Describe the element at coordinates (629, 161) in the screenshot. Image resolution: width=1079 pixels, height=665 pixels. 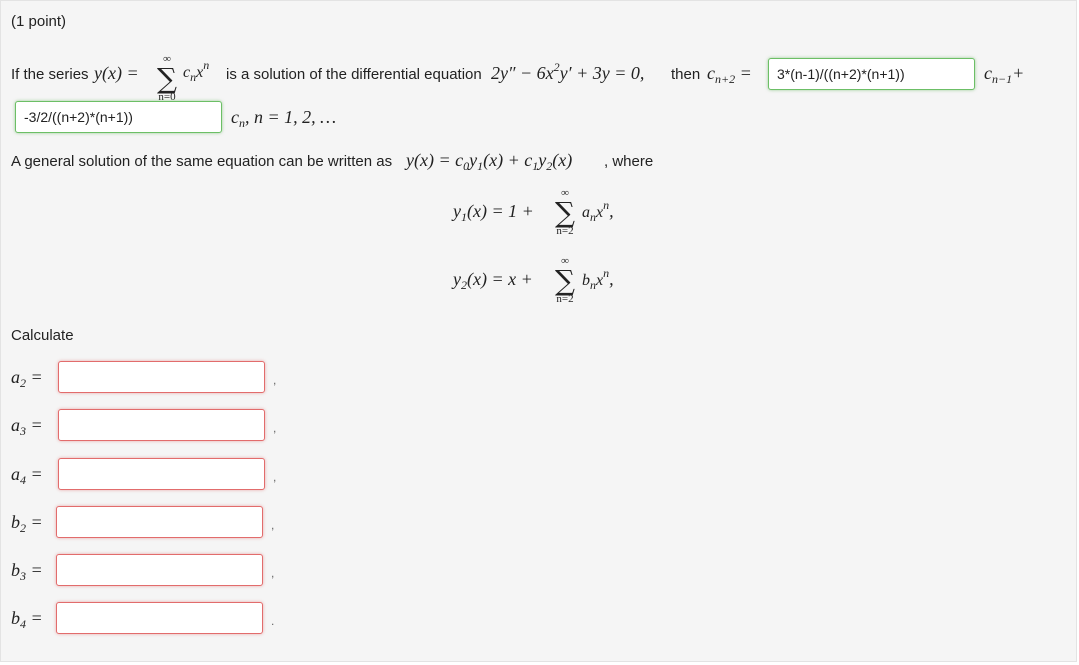
I see `where-text: , where` at that location.